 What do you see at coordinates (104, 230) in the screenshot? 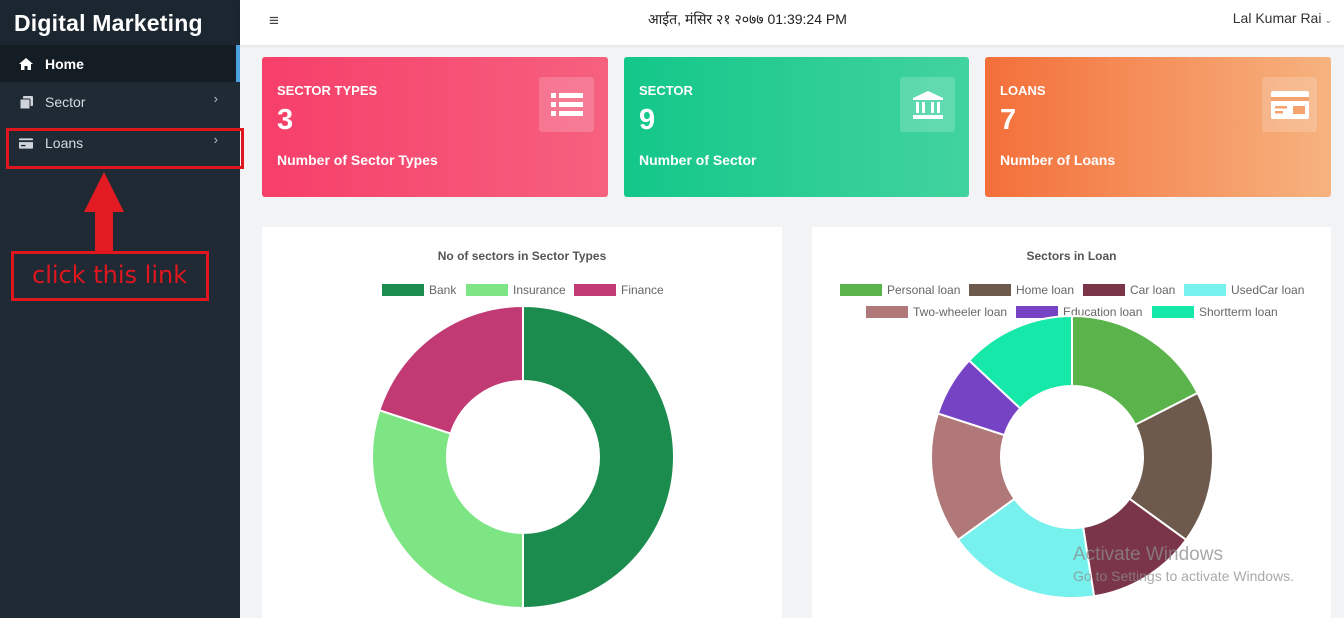
I see `arrow-stem` at bounding box center [104, 230].